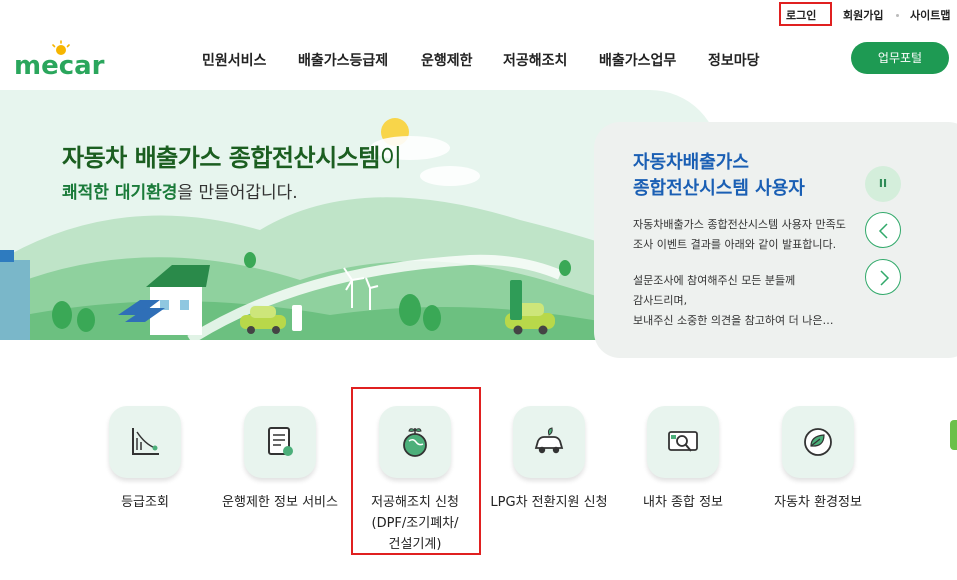 This screenshot has width=957, height=580. Describe the element at coordinates (180, 193) in the screenshot. I see `hero-subtitle: 쾌적한 대기환경을 만들어갑니다.` at that location.